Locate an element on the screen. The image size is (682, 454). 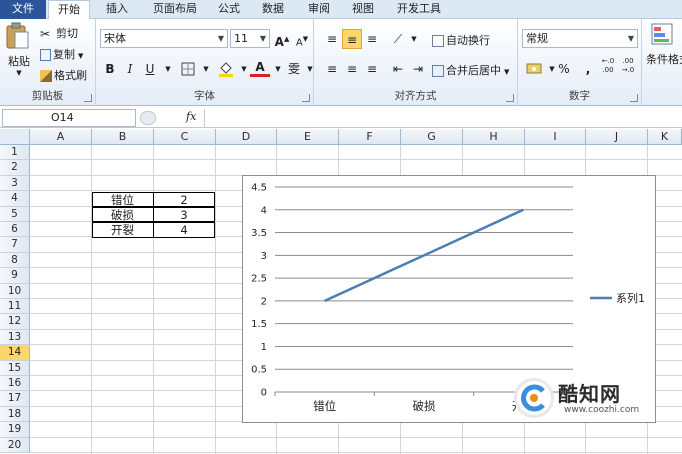
tab-page-layout: 页面布局 is located at coordinates (175, 9).